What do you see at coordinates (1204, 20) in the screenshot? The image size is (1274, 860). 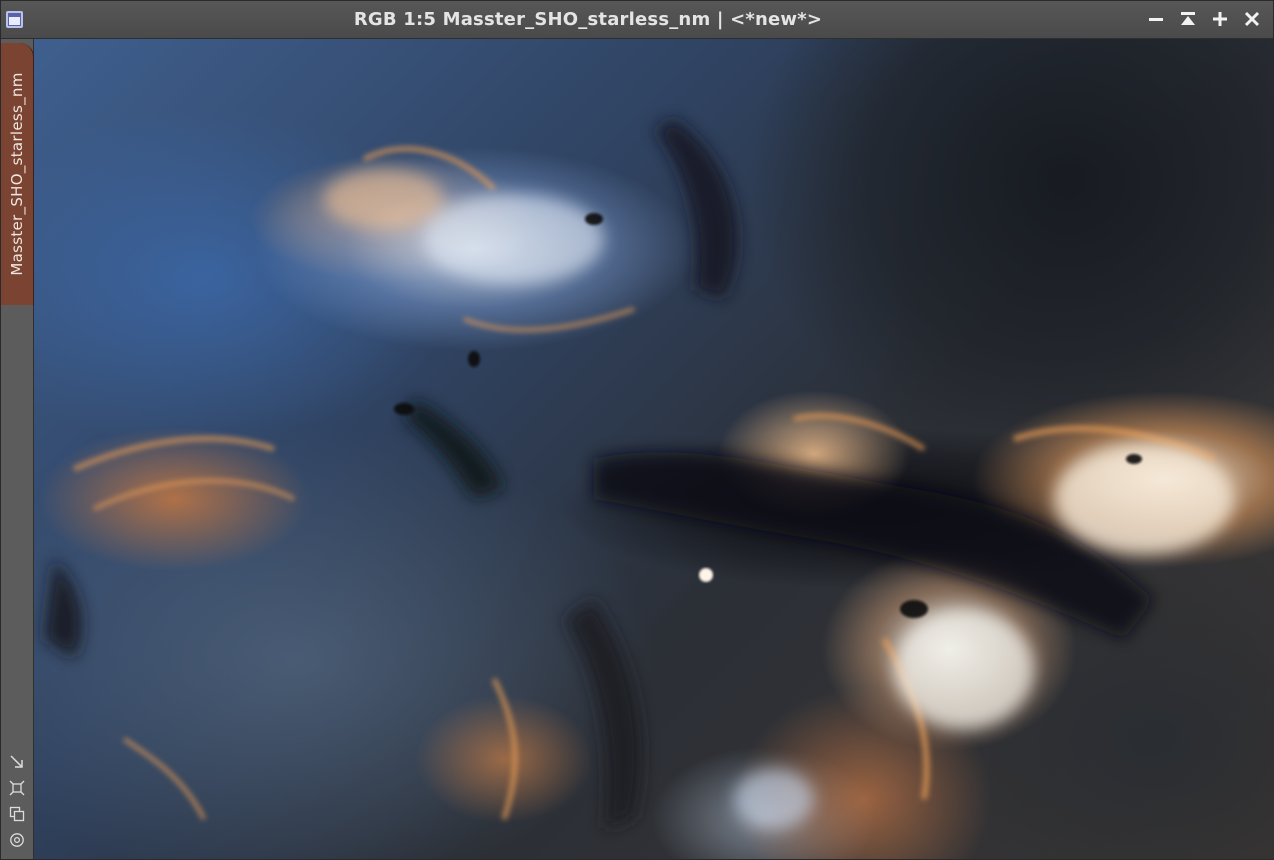 I see `window-controls` at bounding box center [1204, 20].